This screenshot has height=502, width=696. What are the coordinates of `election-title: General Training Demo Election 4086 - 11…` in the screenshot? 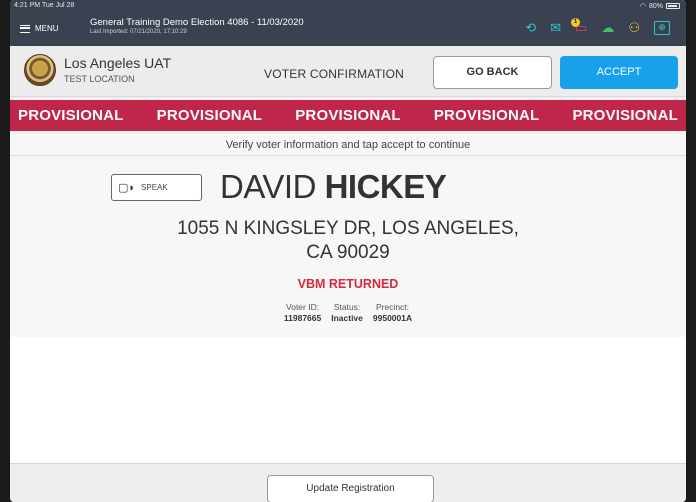 It's located at (197, 22).